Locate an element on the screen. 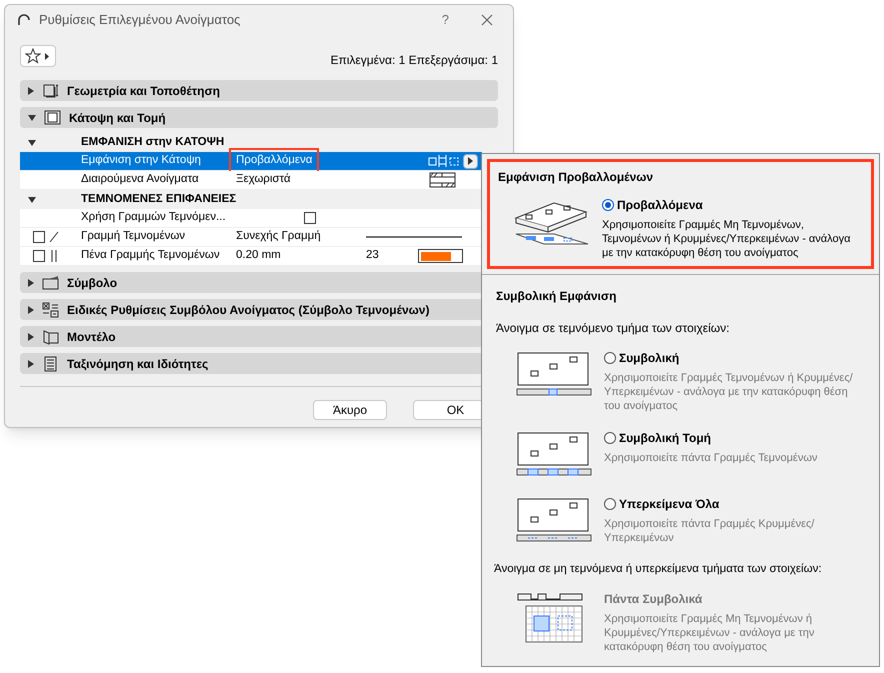  group-label: ΤΕΜΝΟΜΕΝΕΣ ΕΠΙΦΑΝΕΙΕΣ is located at coordinates (158, 199).